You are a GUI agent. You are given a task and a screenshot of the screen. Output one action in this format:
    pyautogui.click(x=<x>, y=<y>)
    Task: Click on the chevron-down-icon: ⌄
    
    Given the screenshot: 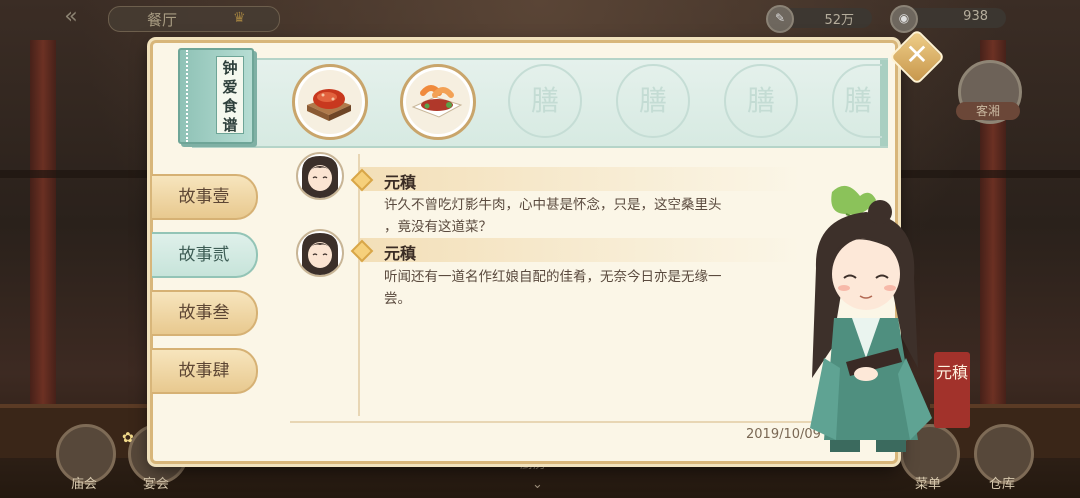 What is the action you would take?
    pyautogui.click(x=537, y=484)
    